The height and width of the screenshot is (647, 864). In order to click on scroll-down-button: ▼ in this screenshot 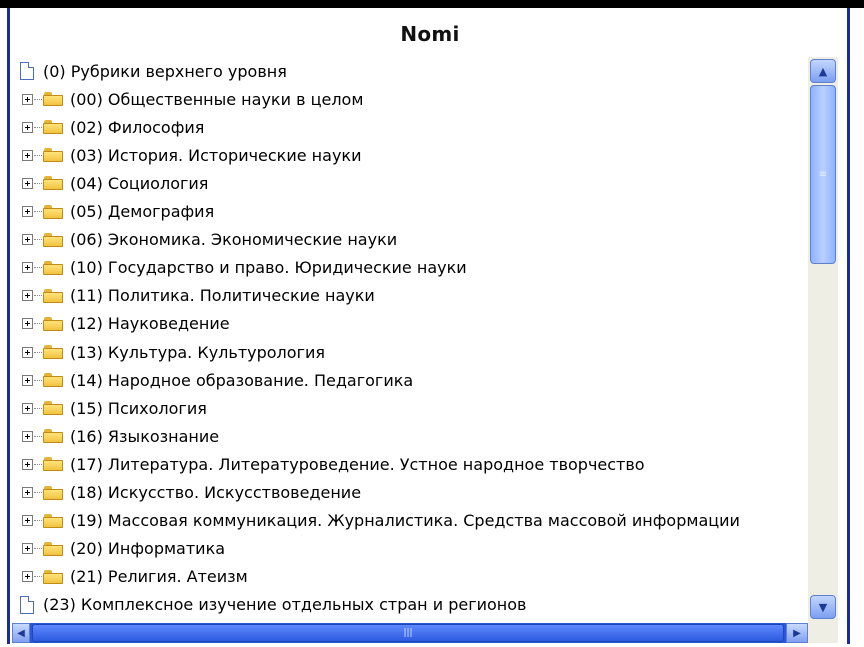, I will do `click(823, 607)`.